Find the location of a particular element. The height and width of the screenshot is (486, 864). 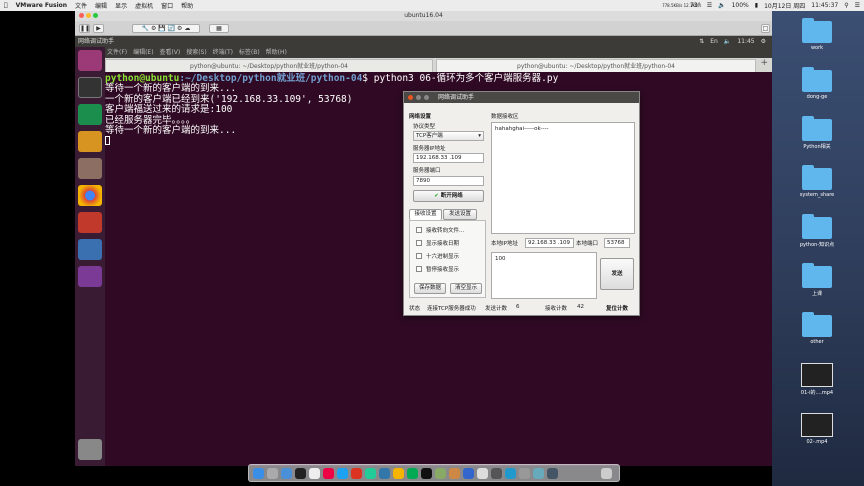

desktop-folder-system-share: system_share is located at coordinates (817, 181).